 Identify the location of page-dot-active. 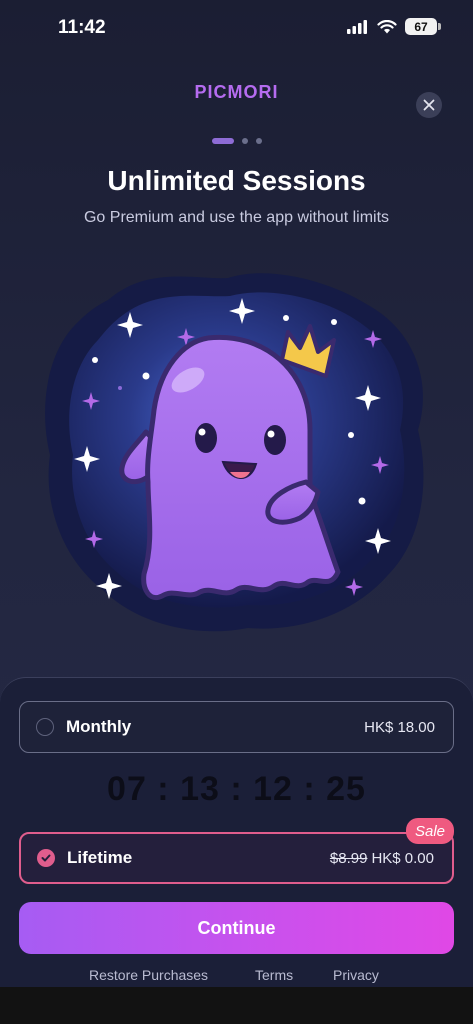
(222, 141).